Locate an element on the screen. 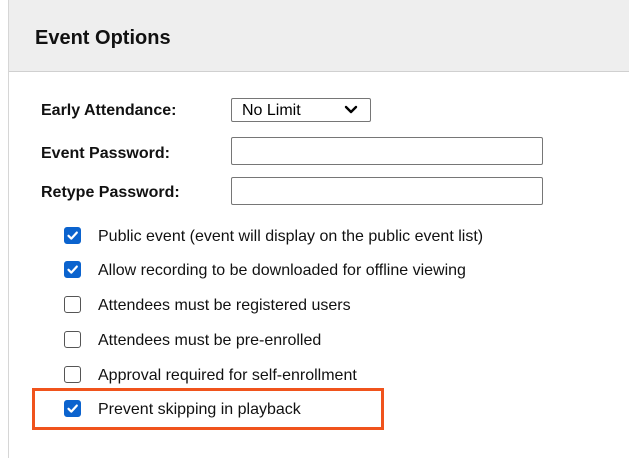 The image size is (629, 458). pre-enrolled-label: Attendees must be pre-enrolled is located at coordinates (210, 340).